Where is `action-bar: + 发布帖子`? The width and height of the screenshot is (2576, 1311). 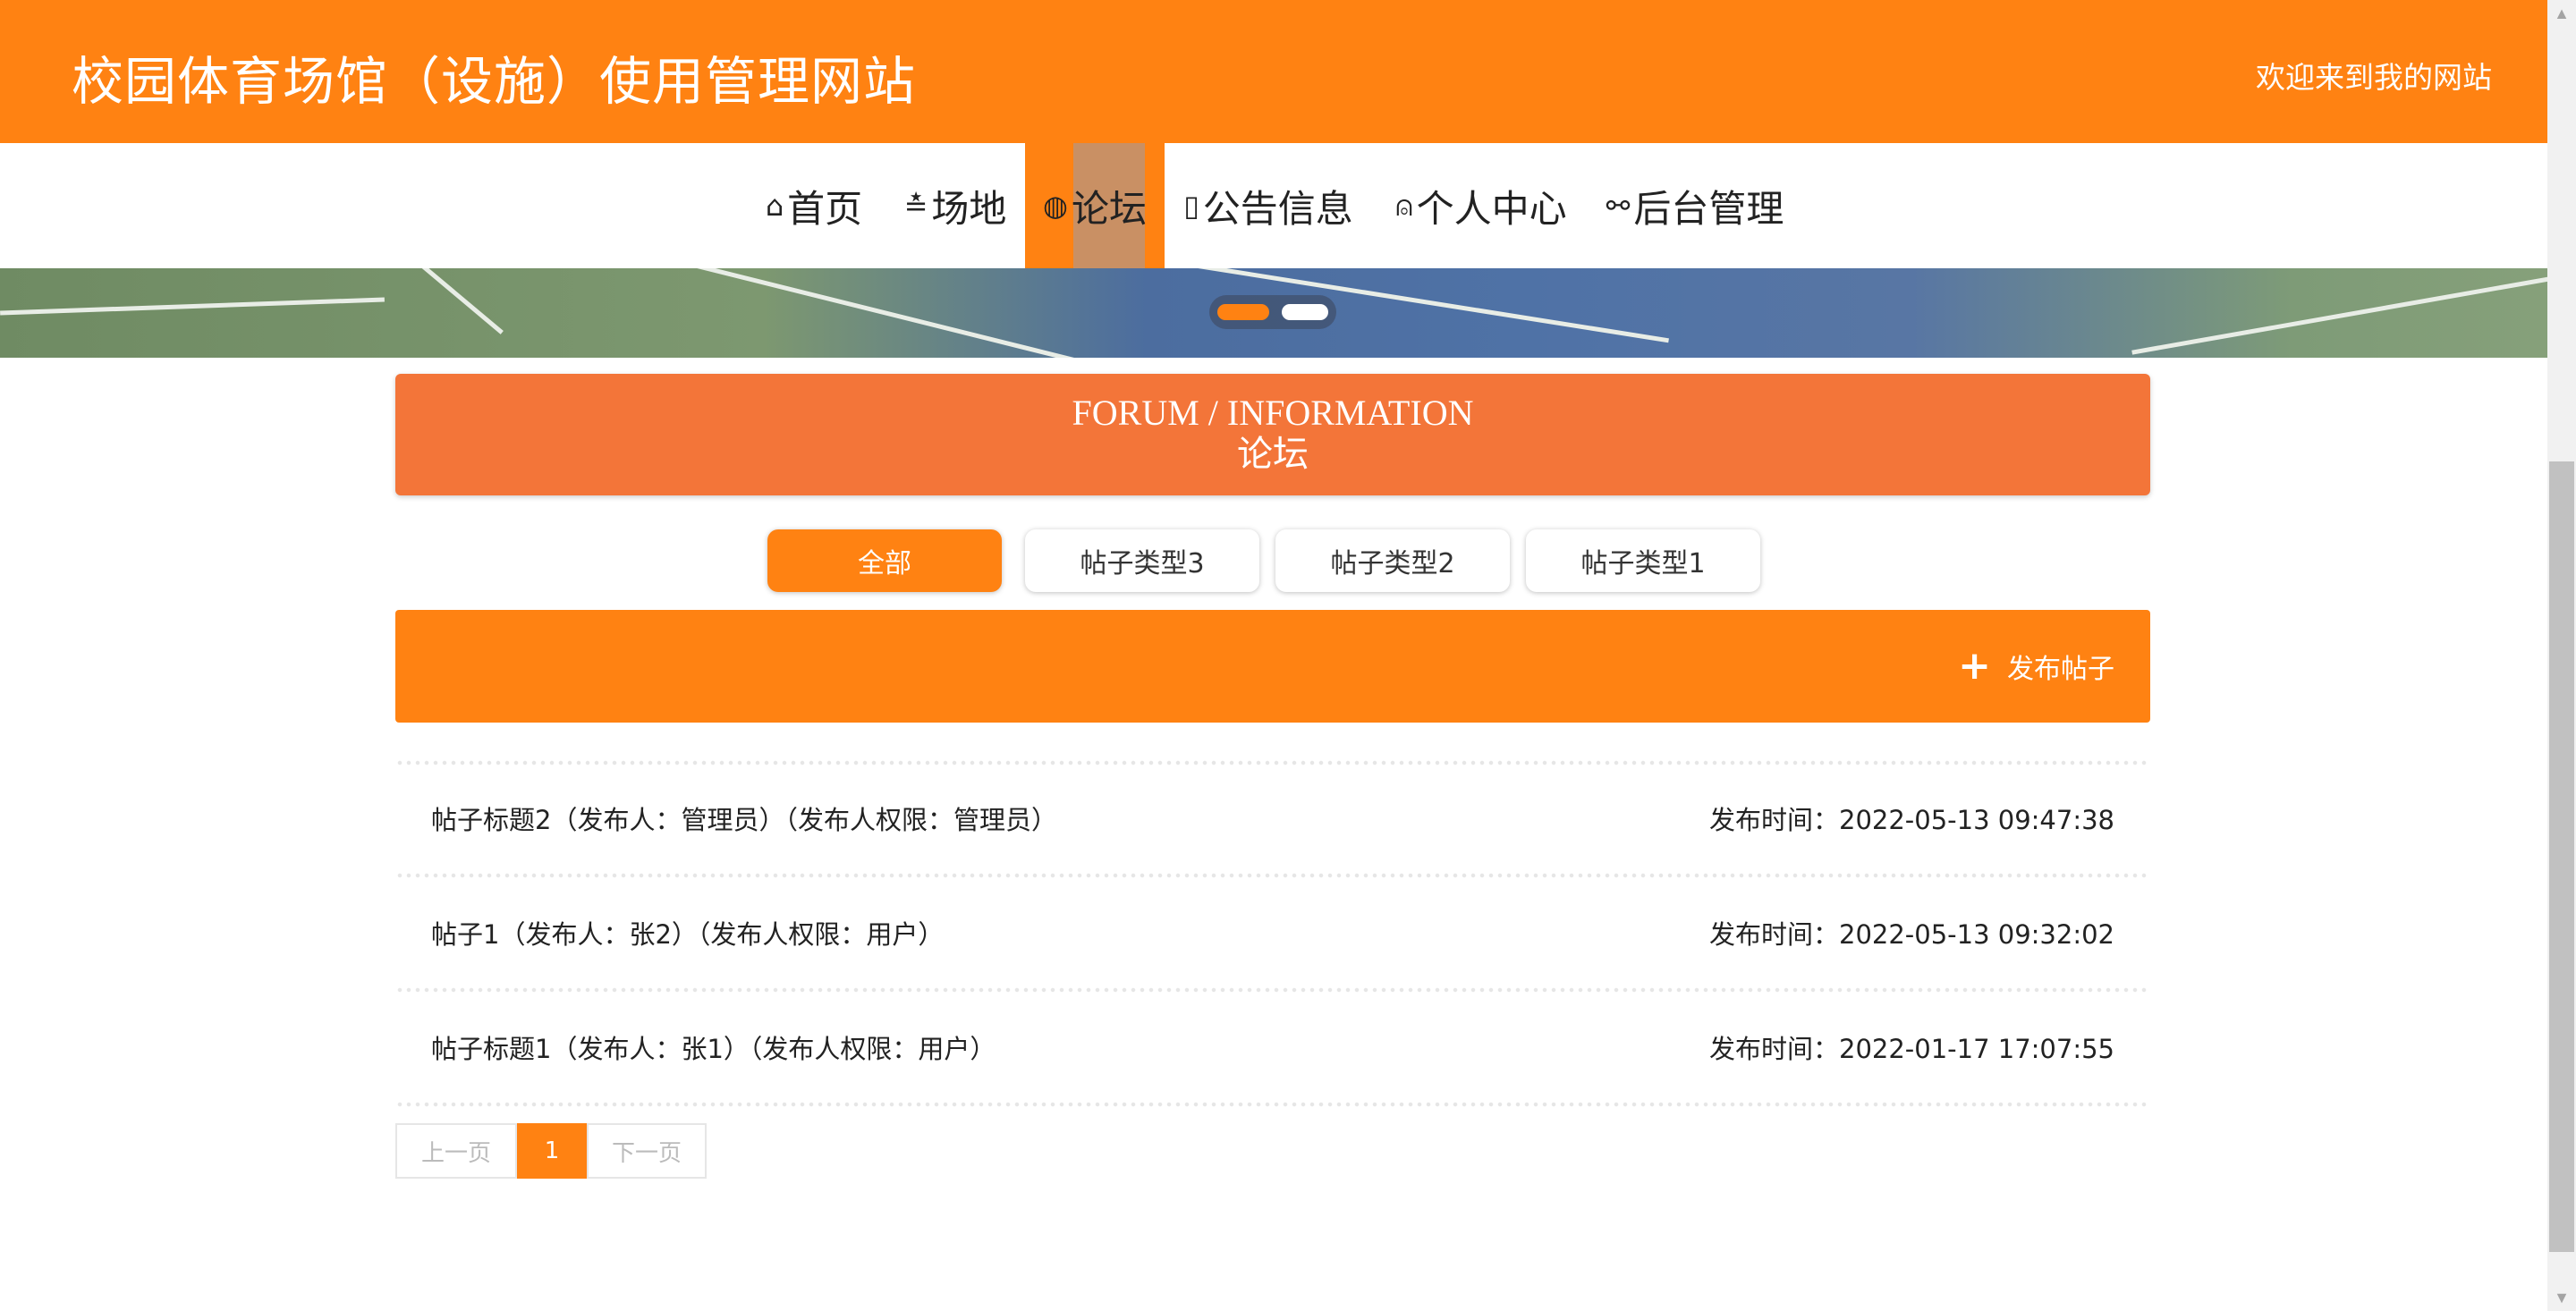 action-bar: + 发布帖子 is located at coordinates (1272, 666).